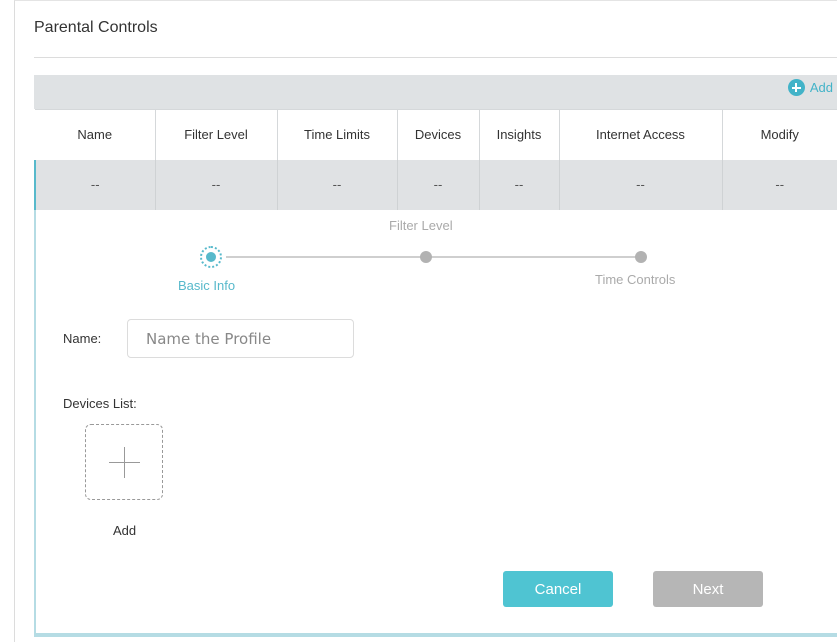  Describe the element at coordinates (240, 338) in the screenshot. I see `profile-name-input` at that location.